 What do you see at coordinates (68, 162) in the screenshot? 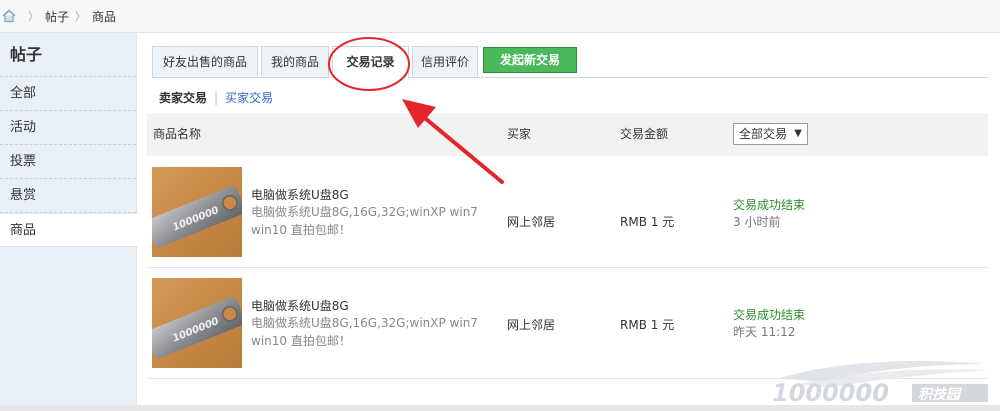
I see `sidebar-item-polls: 投票` at bounding box center [68, 162].